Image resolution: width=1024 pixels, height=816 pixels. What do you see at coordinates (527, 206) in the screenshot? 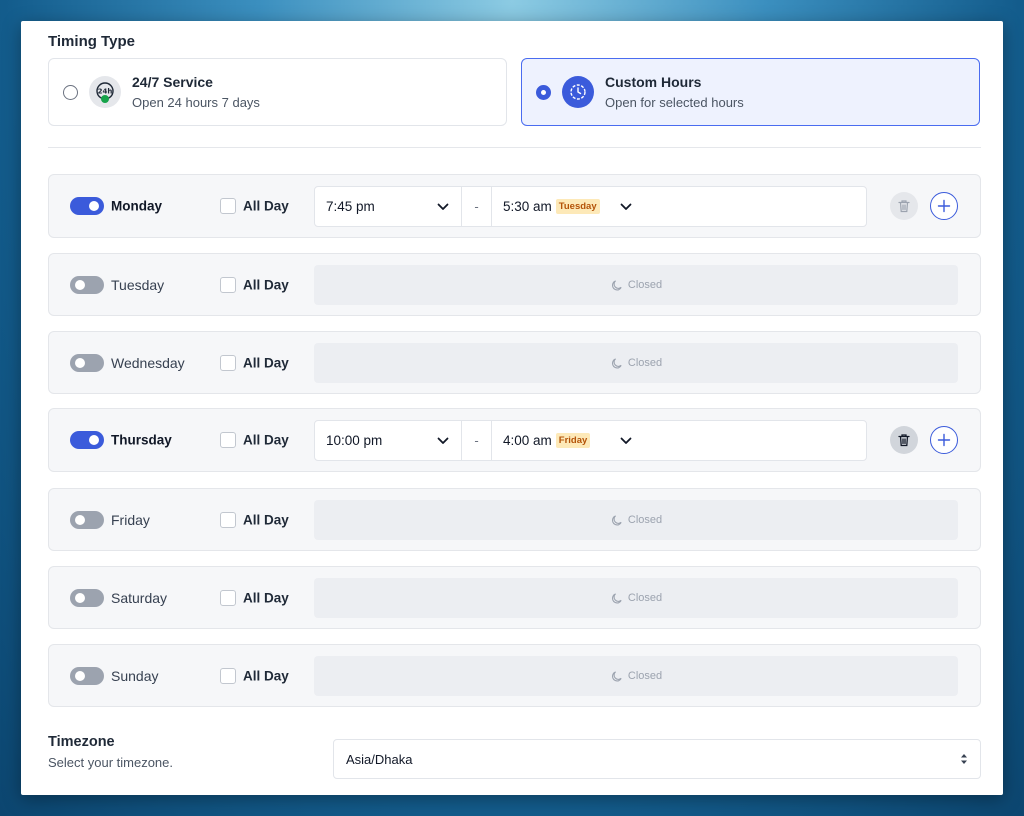
I see `end-time-value: 5:30 am` at bounding box center [527, 206].